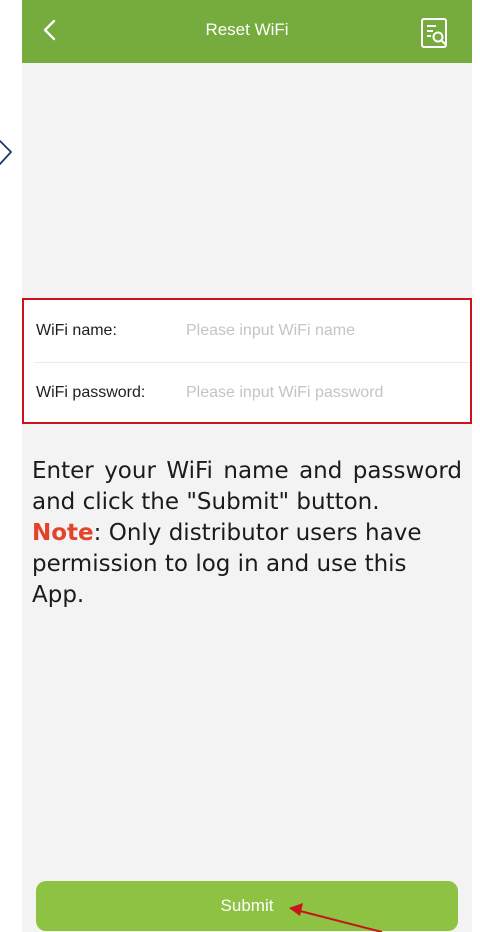 This screenshot has width=480, height=932. I want to click on form-divider, so click(252, 362).